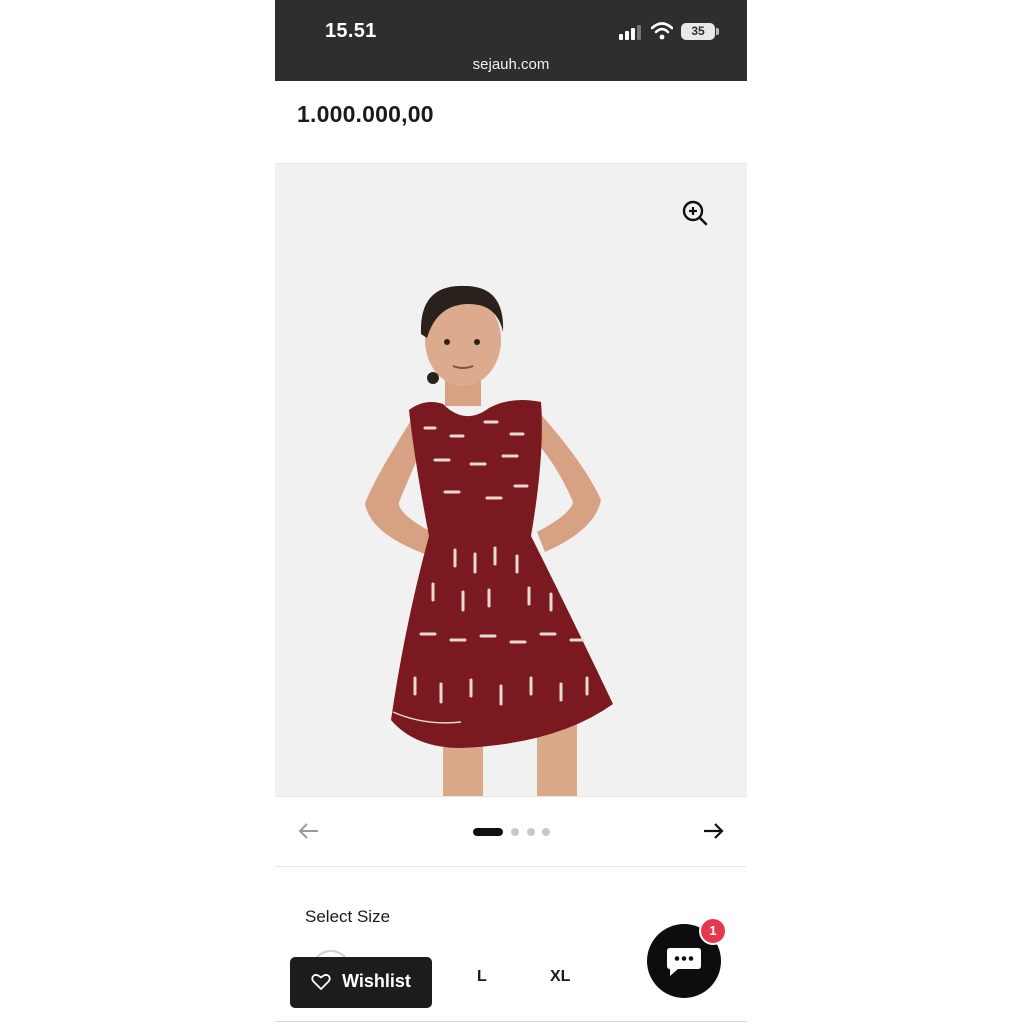 The width and height of the screenshot is (1024, 1024). What do you see at coordinates (717, 31) in the screenshot?
I see `battery-tip` at bounding box center [717, 31].